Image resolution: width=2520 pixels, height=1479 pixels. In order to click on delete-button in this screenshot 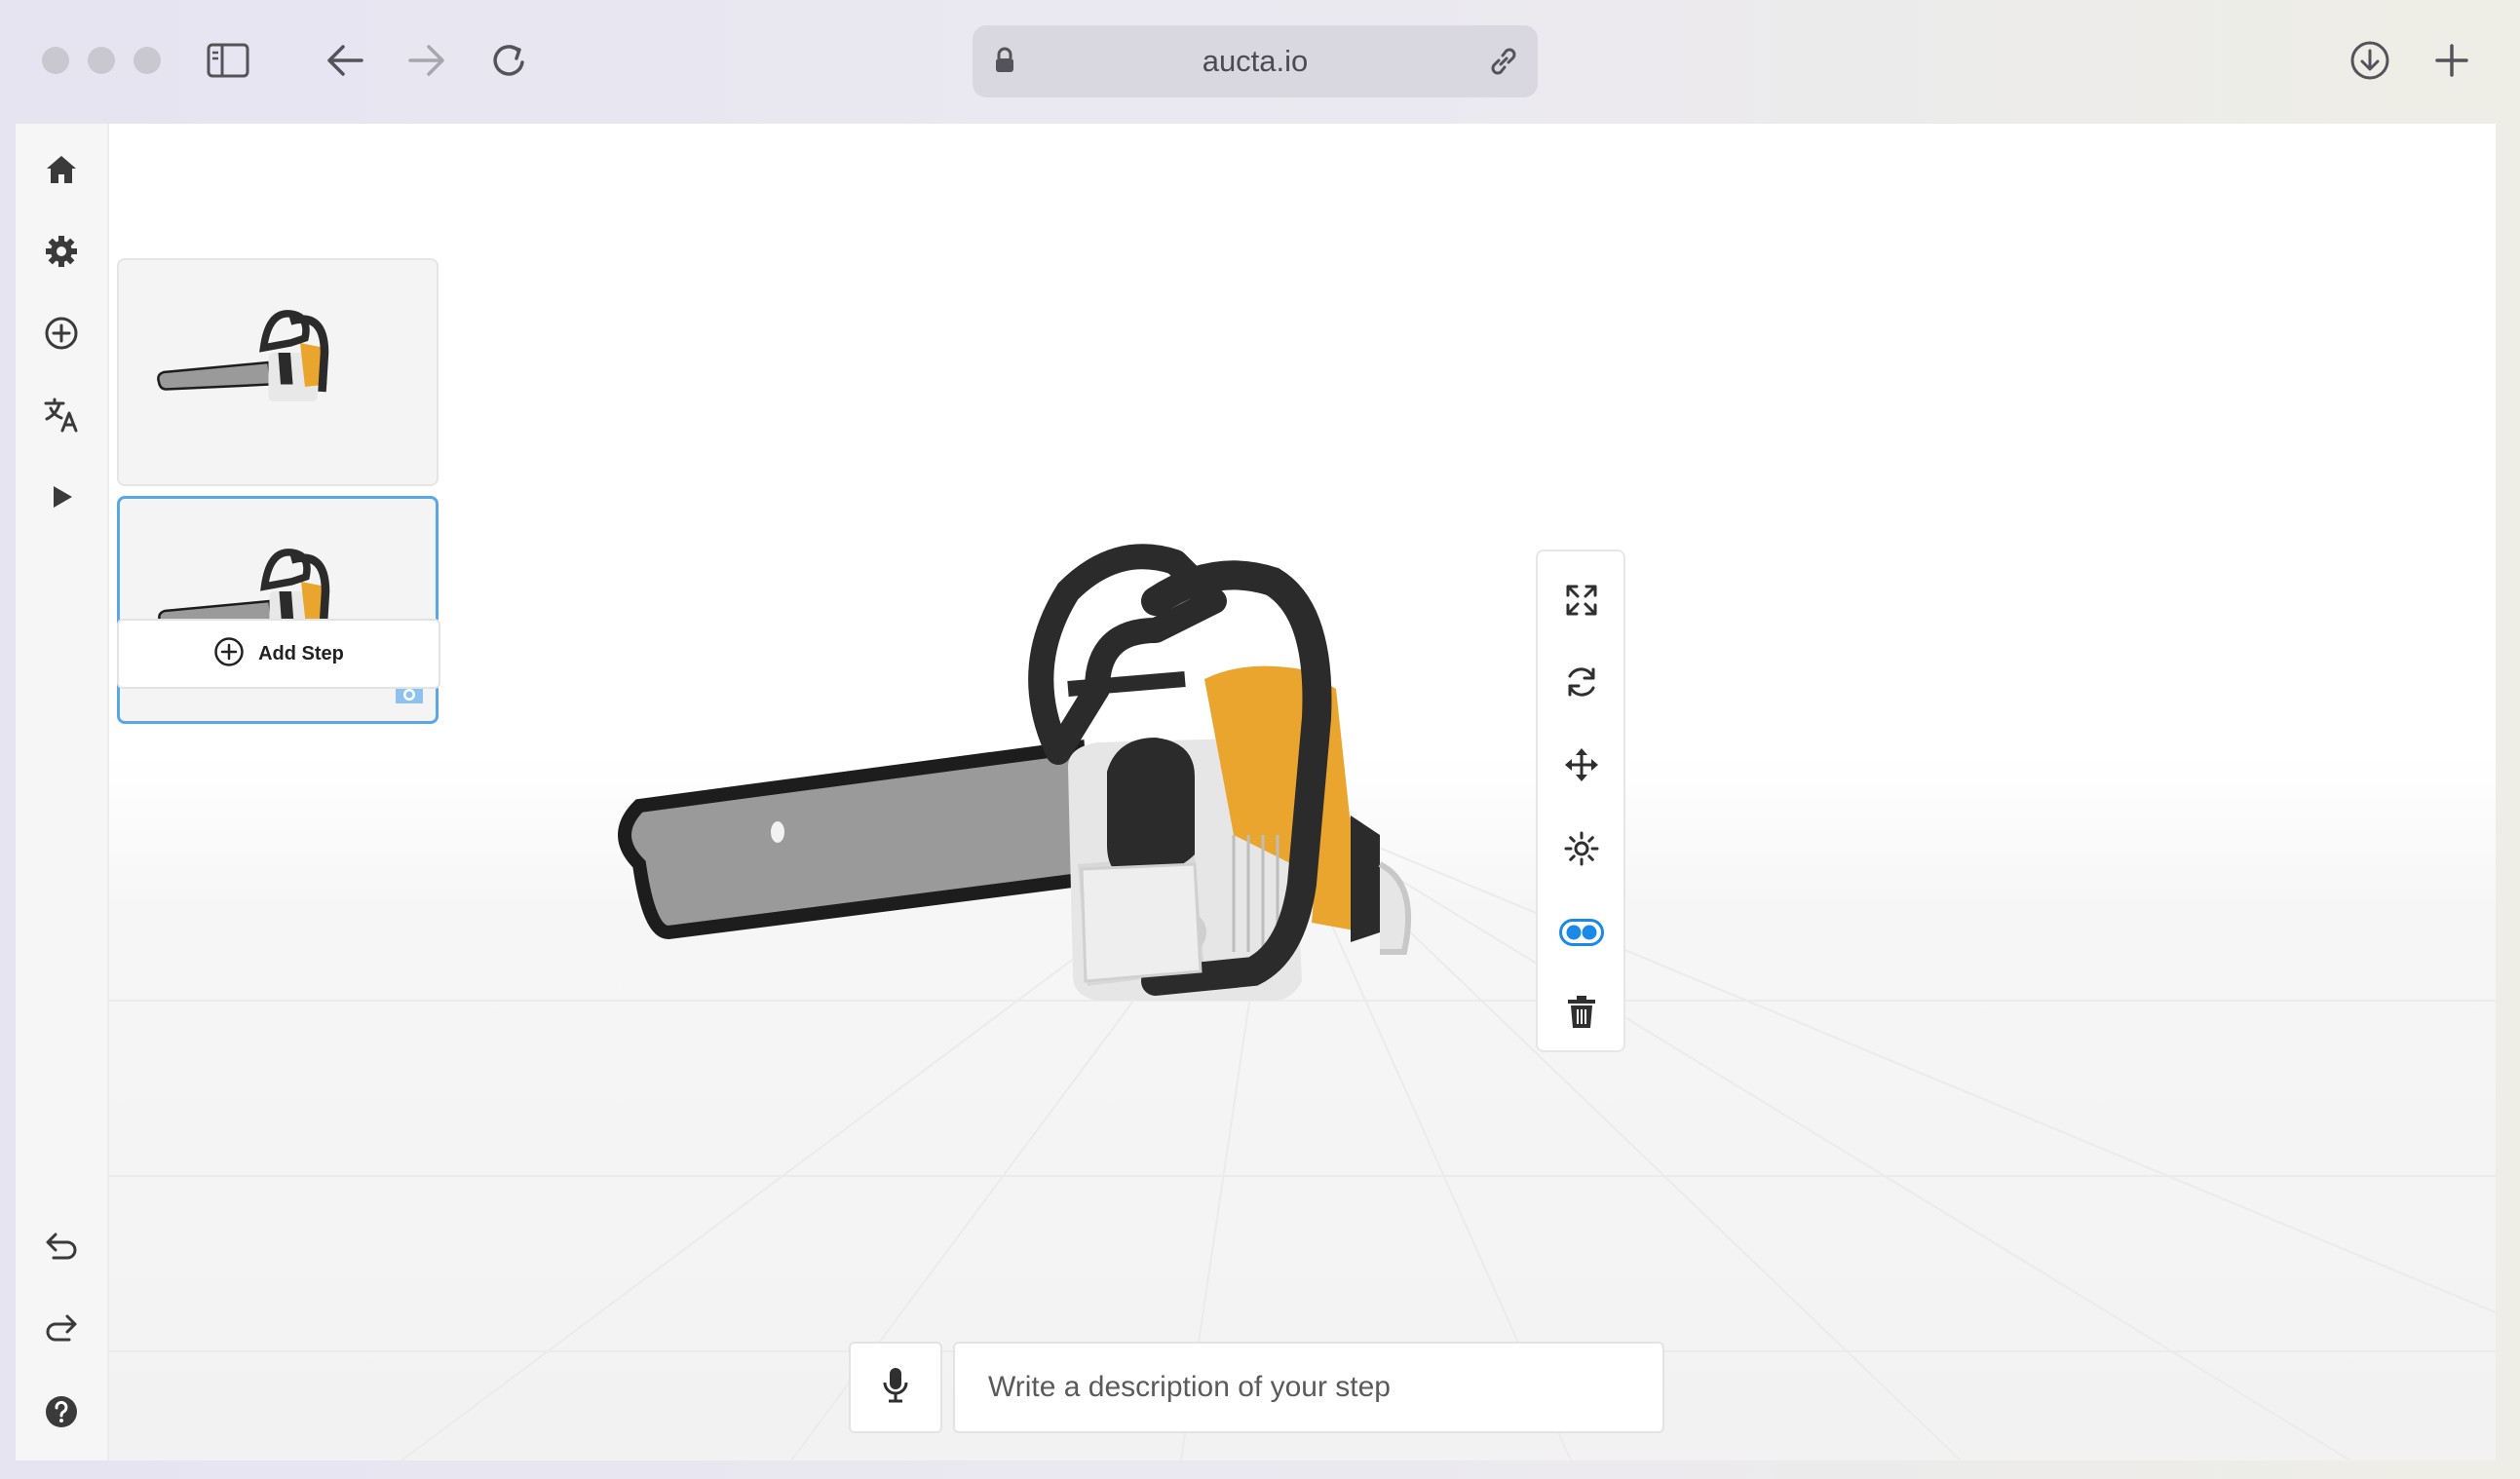, I will do `click(1581, 1014)`.